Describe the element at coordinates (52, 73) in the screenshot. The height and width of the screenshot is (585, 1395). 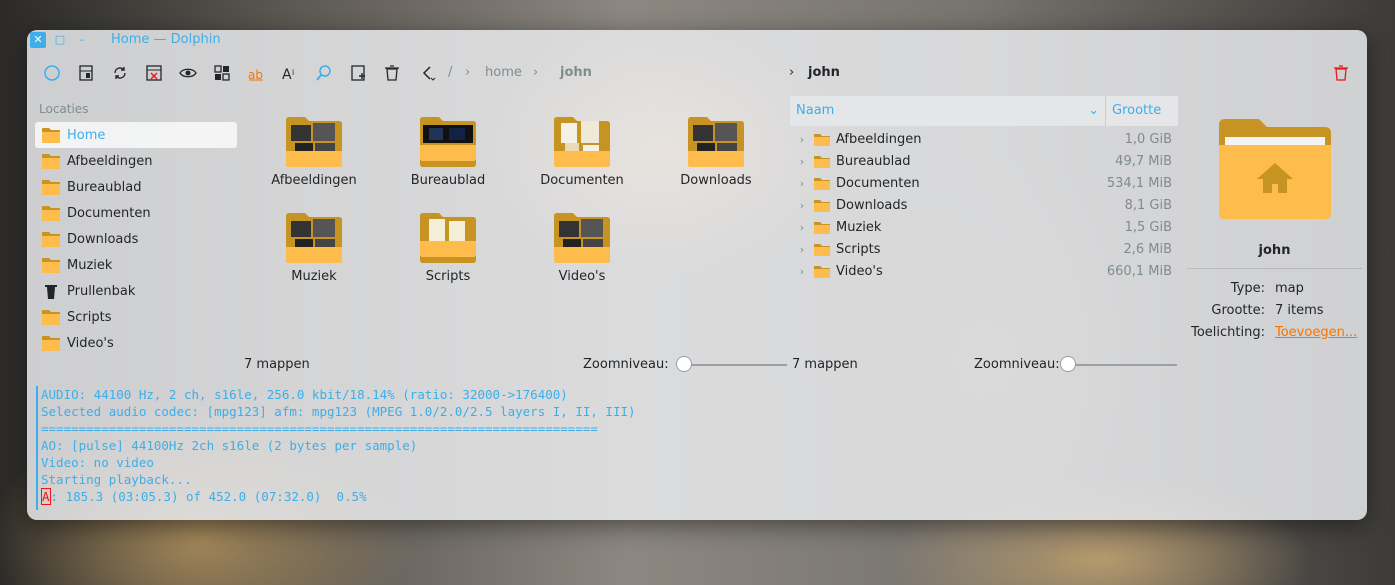
I see `places-icon` at that location.